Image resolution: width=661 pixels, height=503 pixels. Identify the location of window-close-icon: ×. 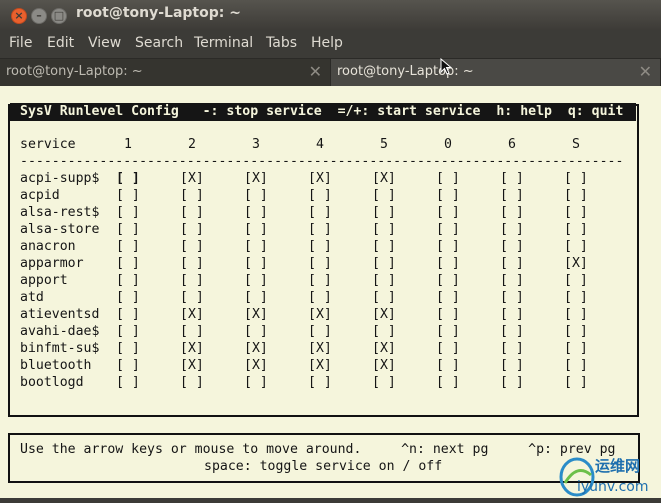
(19, 16).